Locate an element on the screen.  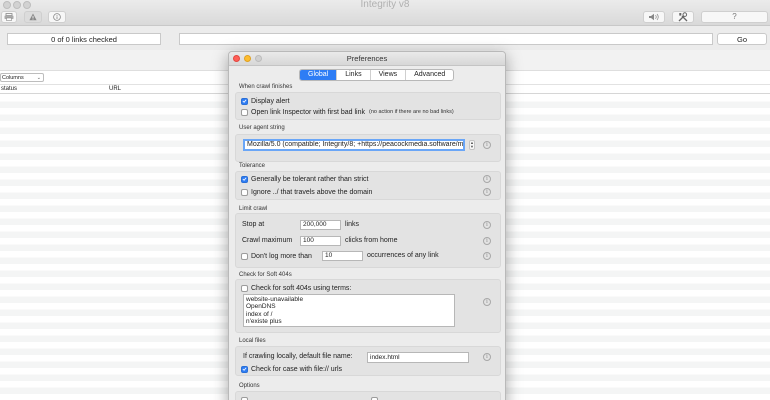
column-header-url: URL is located at coordinates (115, 89).